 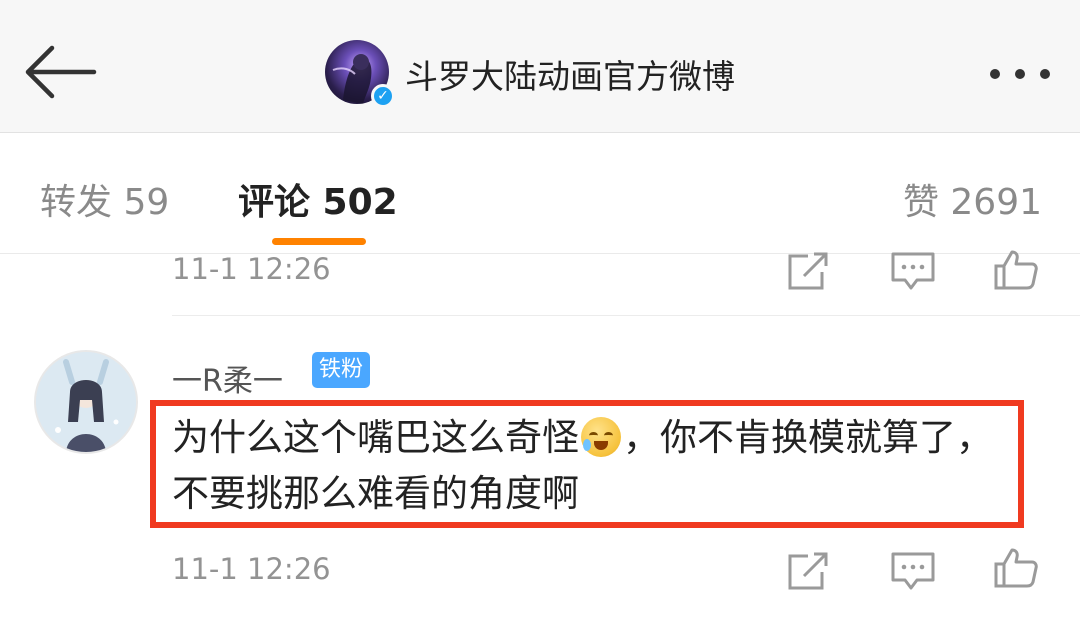 I want to click on comment-text-part1: 为什么这个嘴巴这么奇怪, so click(x=375, y=437).